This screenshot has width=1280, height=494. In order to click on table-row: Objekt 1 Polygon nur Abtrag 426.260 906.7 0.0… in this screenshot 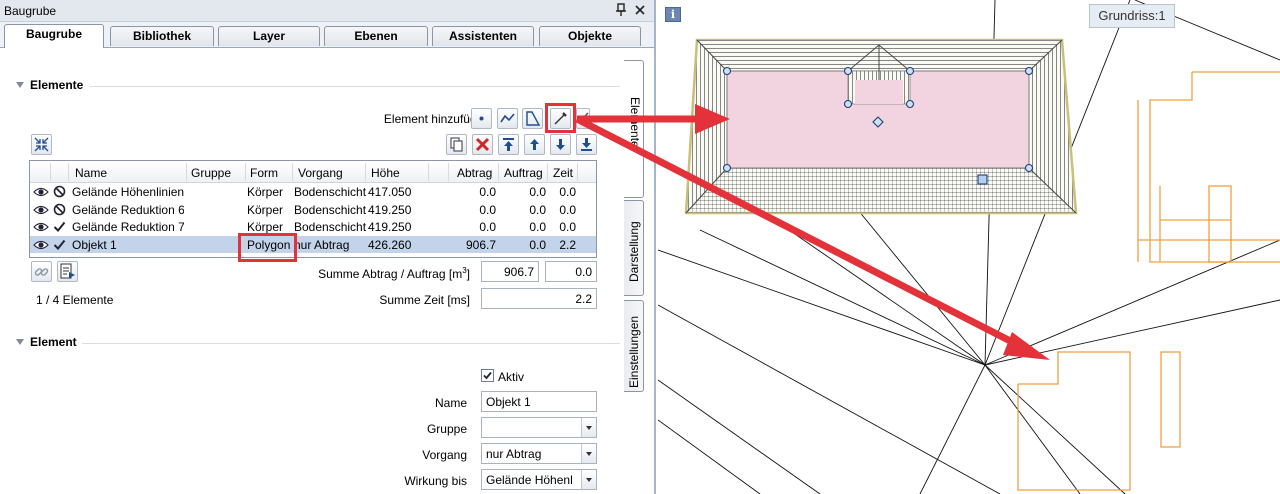, I will do `click(313, 244)`.